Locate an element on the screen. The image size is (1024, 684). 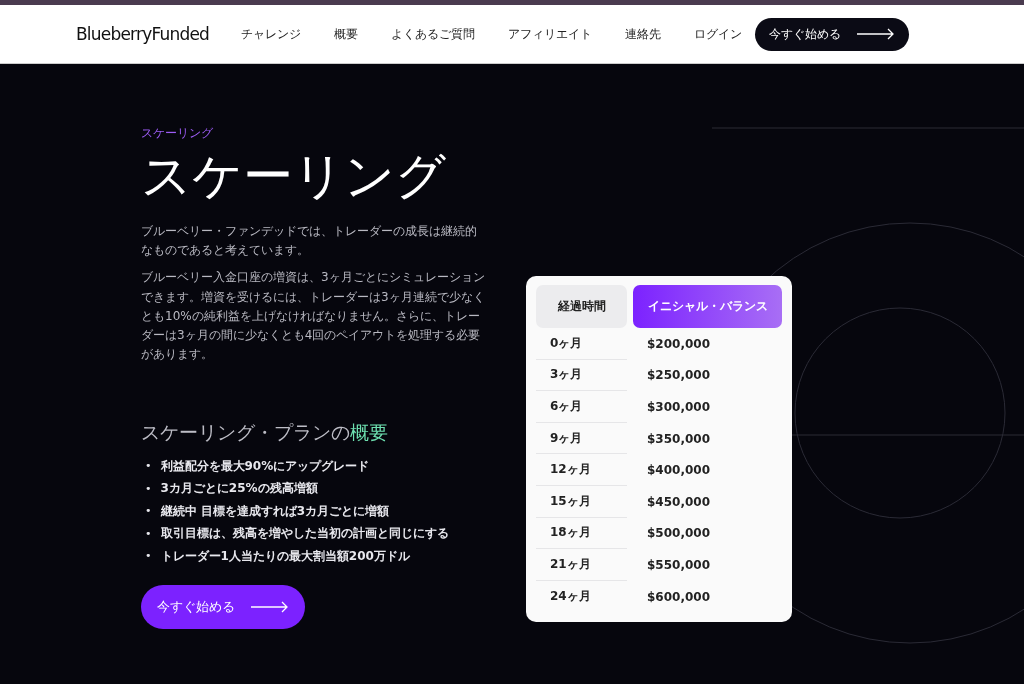
nav-link: ログイン is located at coordinates (718, 34).